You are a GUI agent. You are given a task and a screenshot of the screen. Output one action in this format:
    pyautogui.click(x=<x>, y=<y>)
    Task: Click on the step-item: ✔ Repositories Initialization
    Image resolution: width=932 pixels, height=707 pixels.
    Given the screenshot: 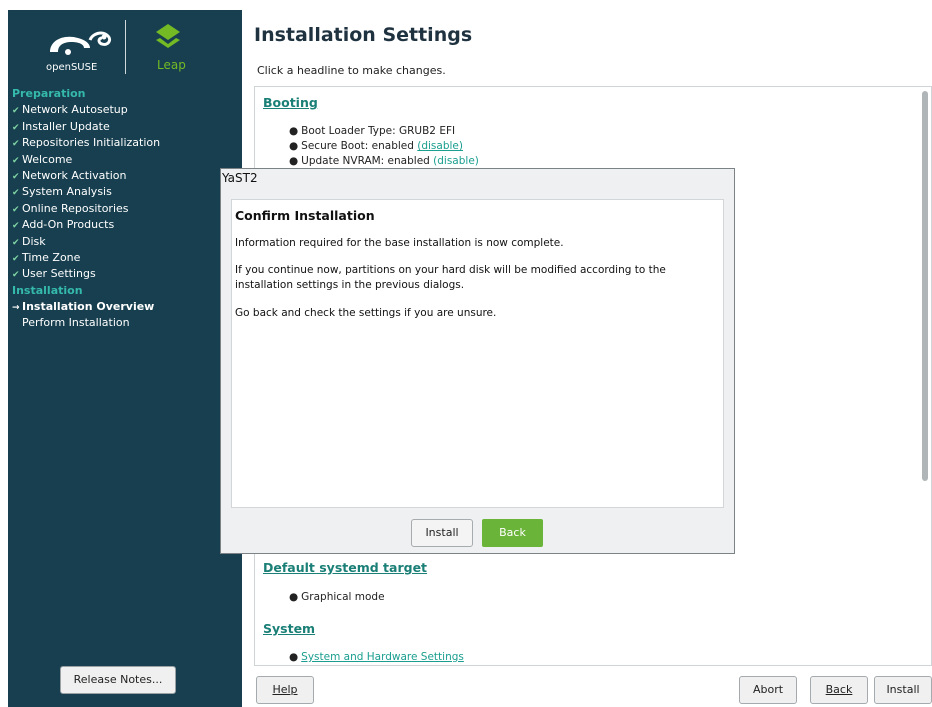 What is the action you would take?
    pyautogui.click(x=125, y=143)
    